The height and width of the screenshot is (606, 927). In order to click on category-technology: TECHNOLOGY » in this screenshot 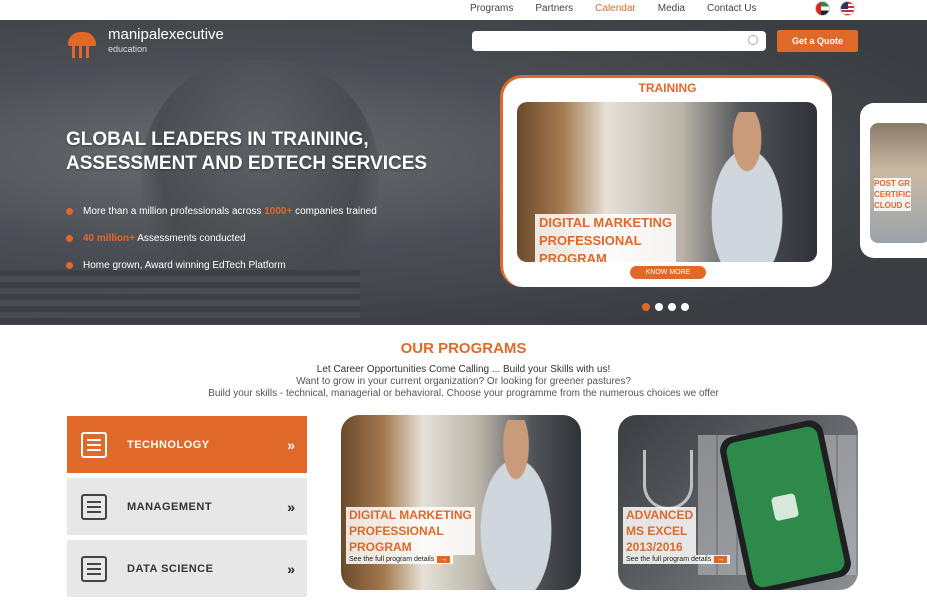, I will do `click(187, 444)`.